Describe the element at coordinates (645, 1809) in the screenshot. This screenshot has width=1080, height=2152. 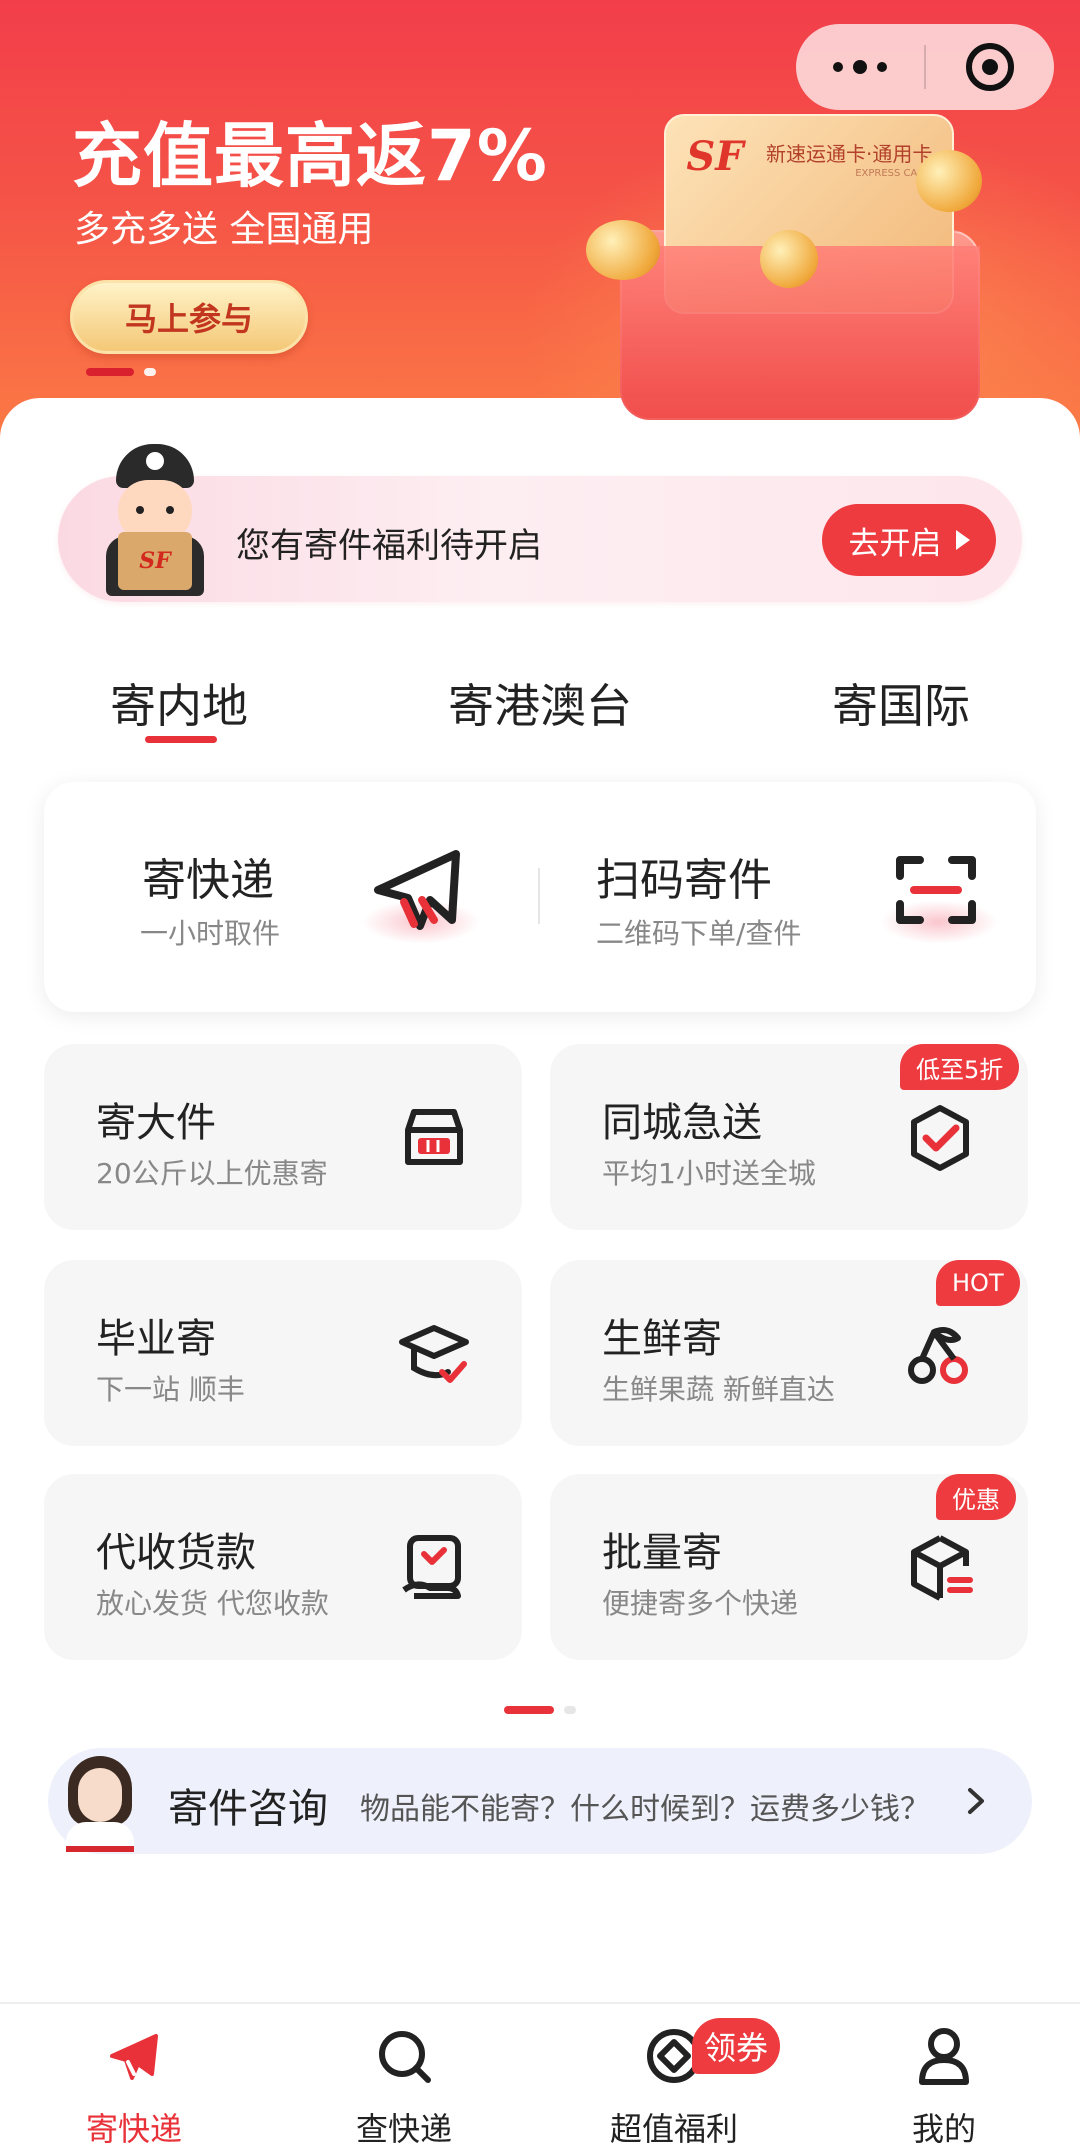
I see `consult-questions: 物品能不能寄？什么时候到？运费多少钱？` at that location.